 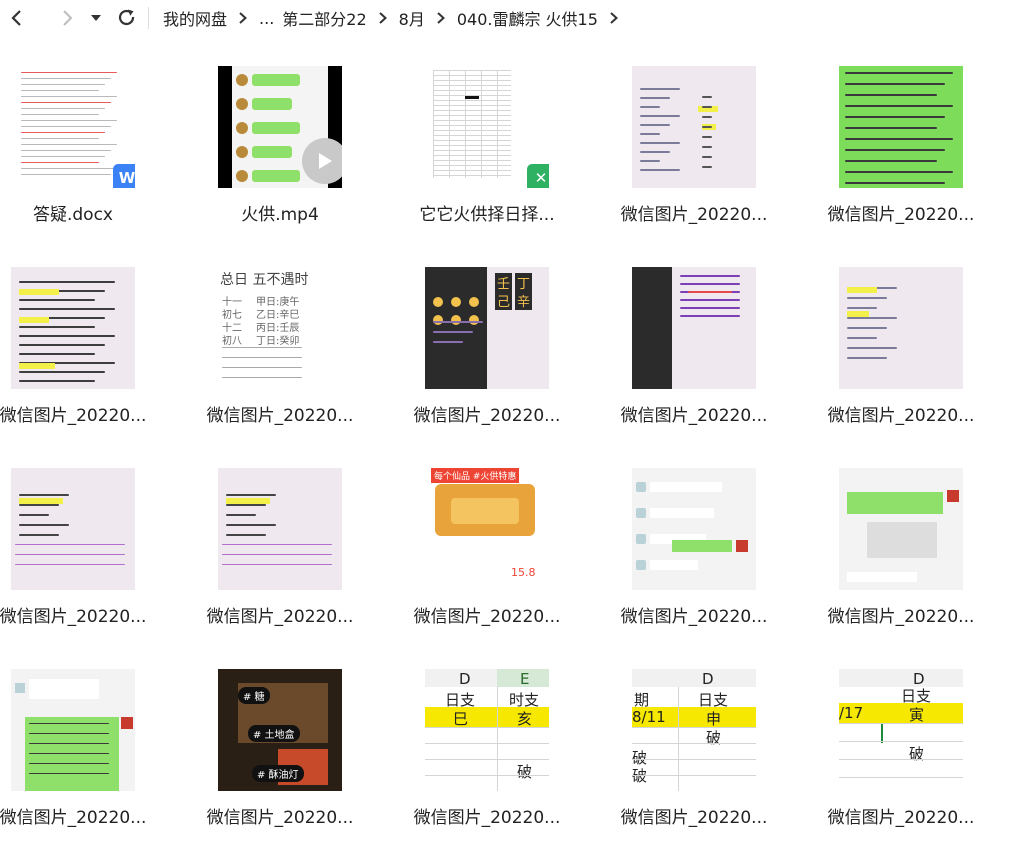 I want to click on breadcrumb-folder: 040.雷麟宗 火供15, so click(x=527, y=18).